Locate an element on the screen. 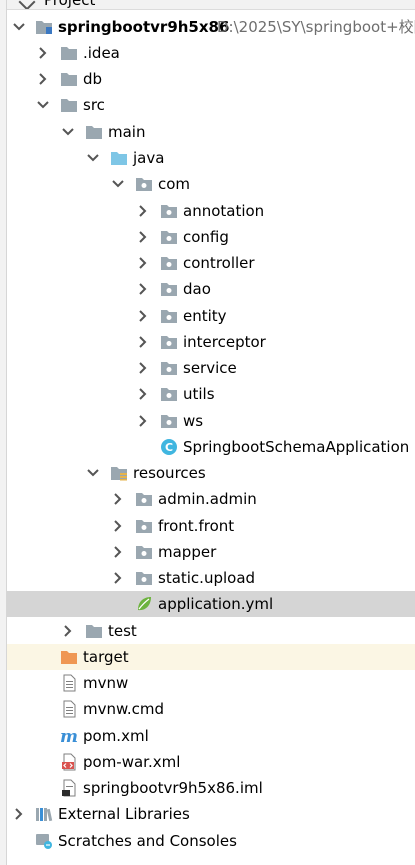 The height and width of the screenshot is (865, 415). tree-label: db is located at coordinates (93, 79).